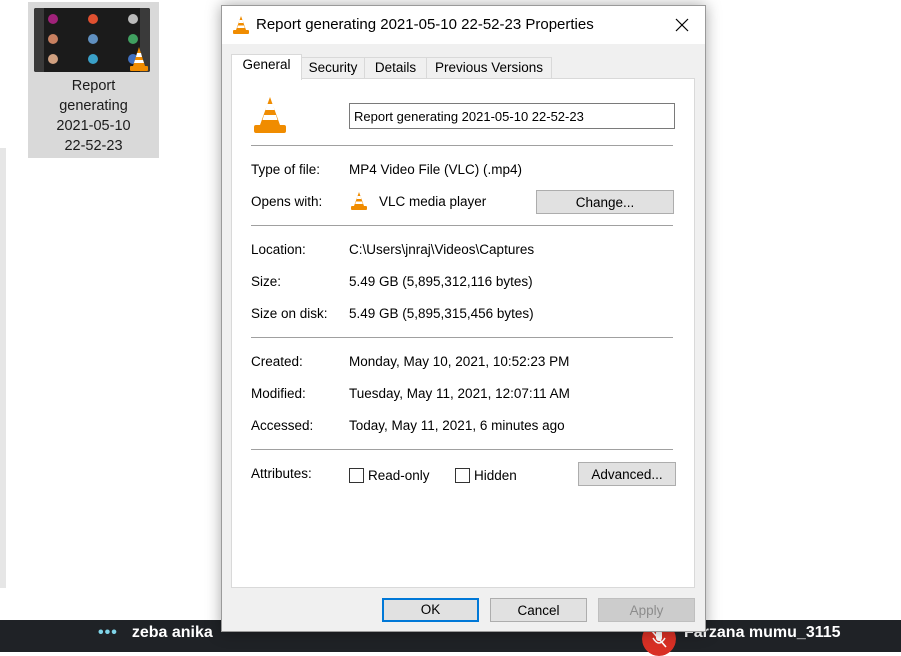  I want to click on hidden-label: Hidden, so click(495, 475).